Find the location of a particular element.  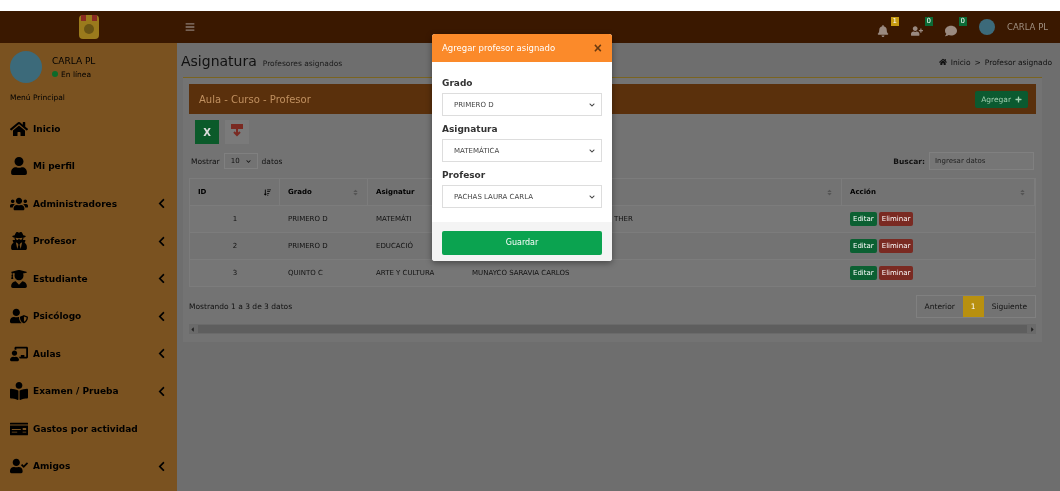

spreadsheet-icon: X is located at coordinates (207, 132).